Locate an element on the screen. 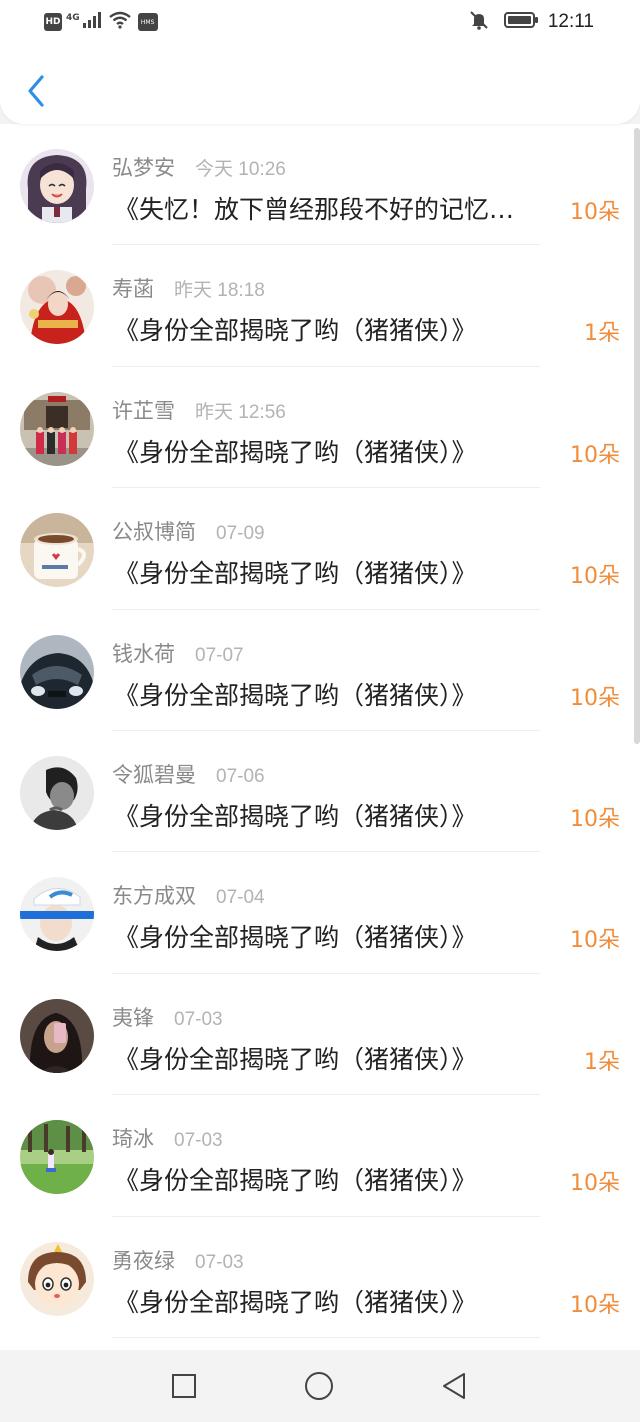  network-type: 4G is located at coordinates (73, 18).